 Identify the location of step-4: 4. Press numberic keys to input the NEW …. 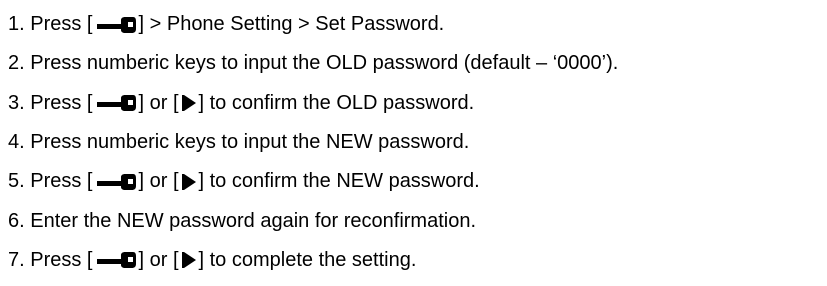
(313, 142).